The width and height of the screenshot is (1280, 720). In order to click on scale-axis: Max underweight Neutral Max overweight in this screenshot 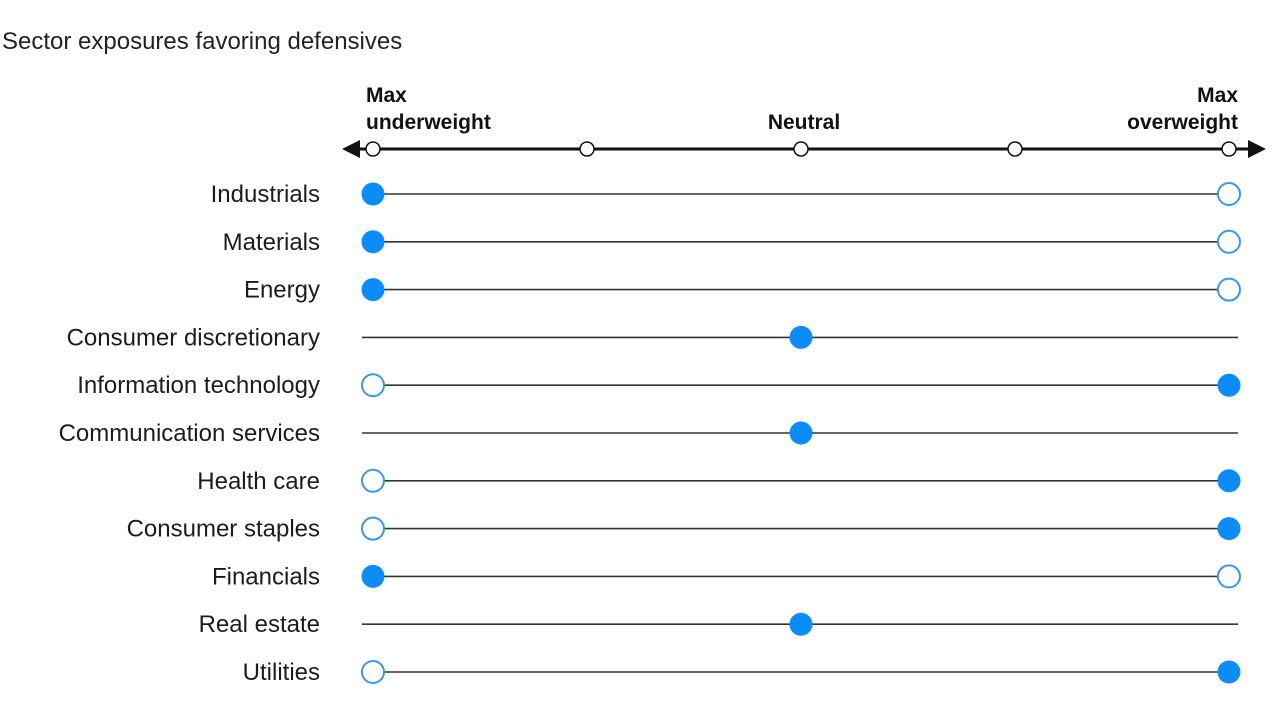, I will do `click(804, 121)`.